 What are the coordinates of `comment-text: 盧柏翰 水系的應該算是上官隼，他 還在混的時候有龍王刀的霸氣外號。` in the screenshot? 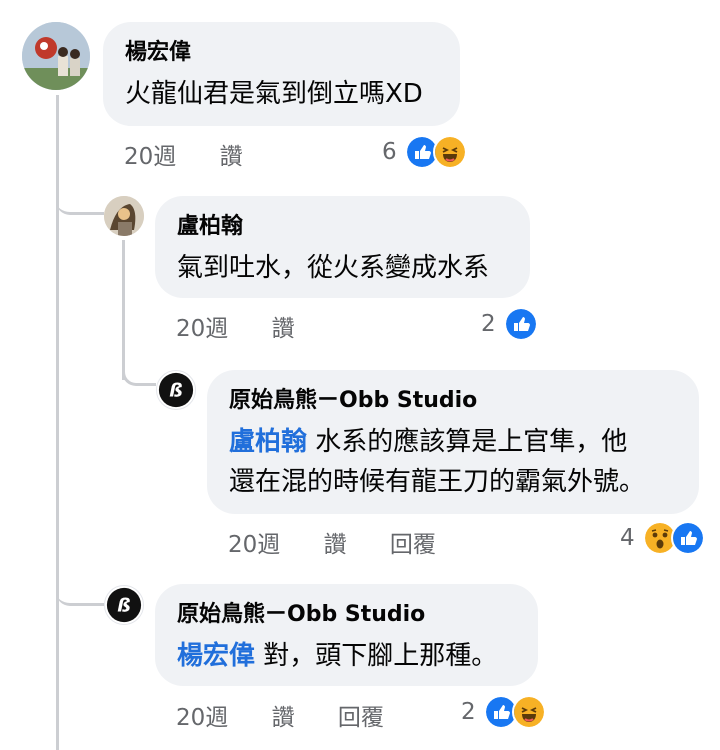 It's located at (453, 462).